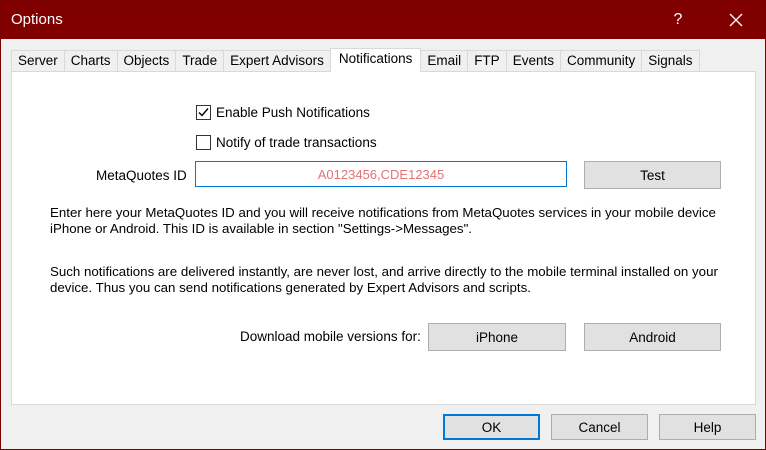 The image size is (766, 450). What do you see at coordinates (491, 427) in the screenshot?
I see `ok-button: OK` at bounding box center [491, 427].